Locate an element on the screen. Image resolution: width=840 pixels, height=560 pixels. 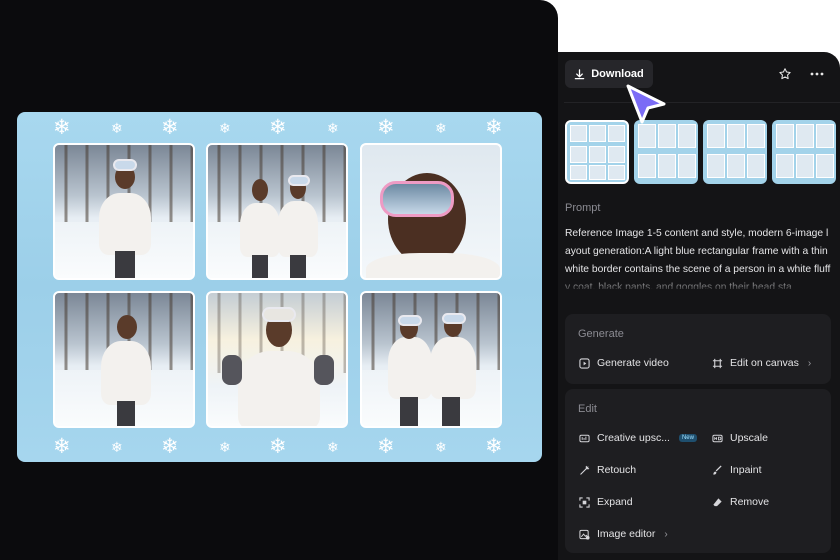
expand-label: Expand is located at coordinates (615, 502).